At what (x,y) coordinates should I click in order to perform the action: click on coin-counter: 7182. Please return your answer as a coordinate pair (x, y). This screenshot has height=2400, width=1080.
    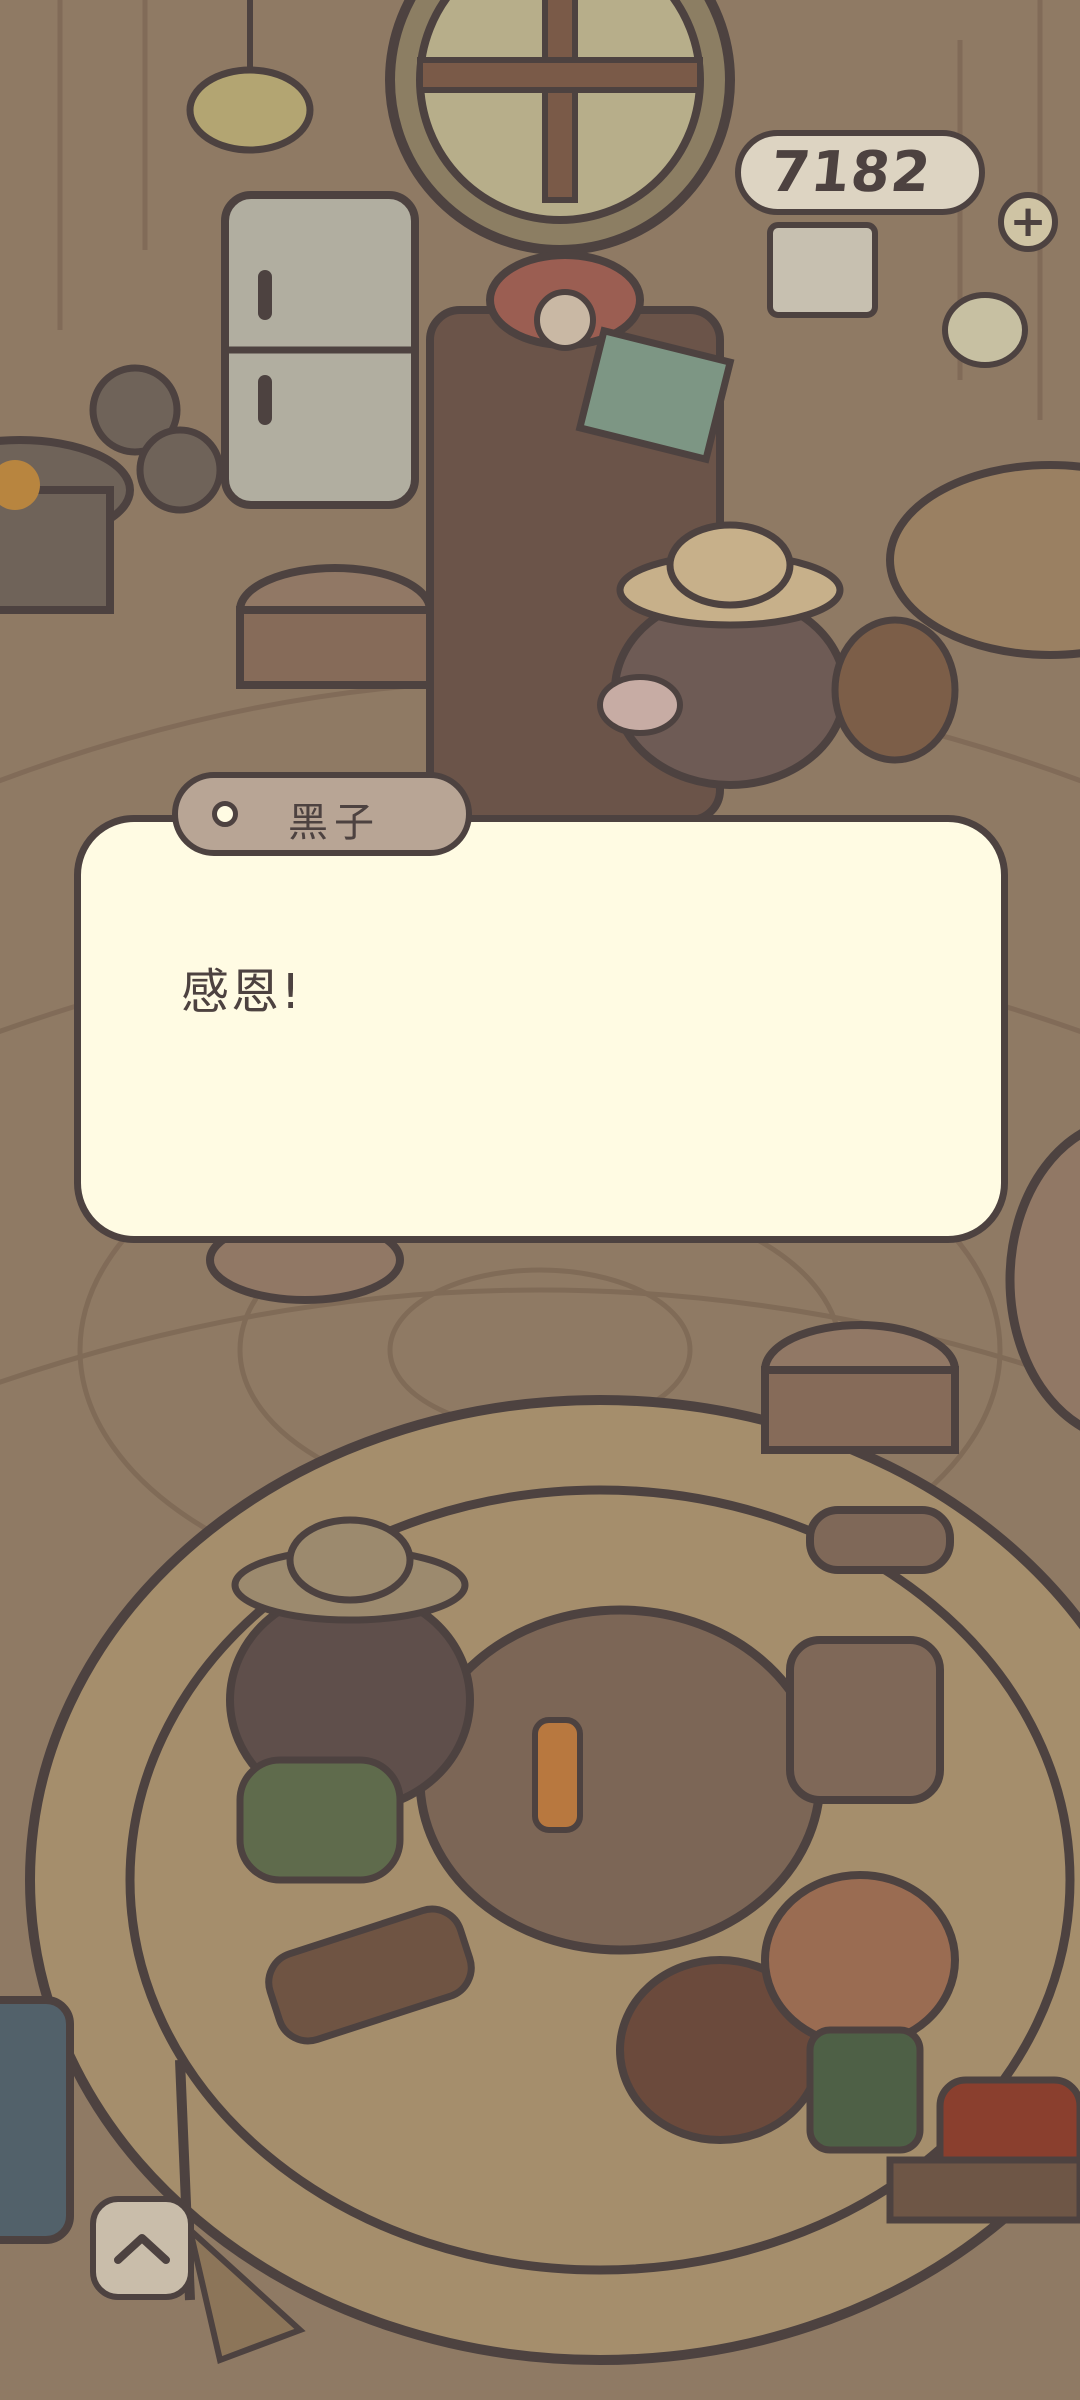
    Looking at the image, I should click on (860, 172).